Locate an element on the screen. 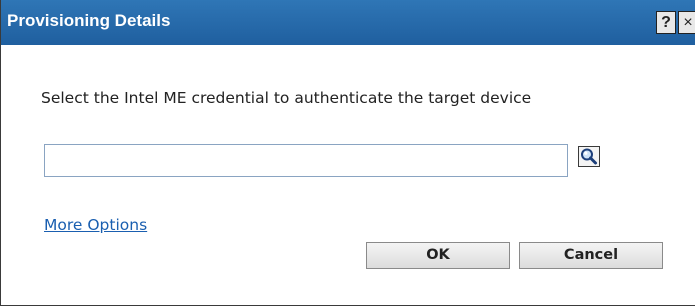 This screenshot has height=306, width=695. browse-credential-button is located at coordinates (589, 156).